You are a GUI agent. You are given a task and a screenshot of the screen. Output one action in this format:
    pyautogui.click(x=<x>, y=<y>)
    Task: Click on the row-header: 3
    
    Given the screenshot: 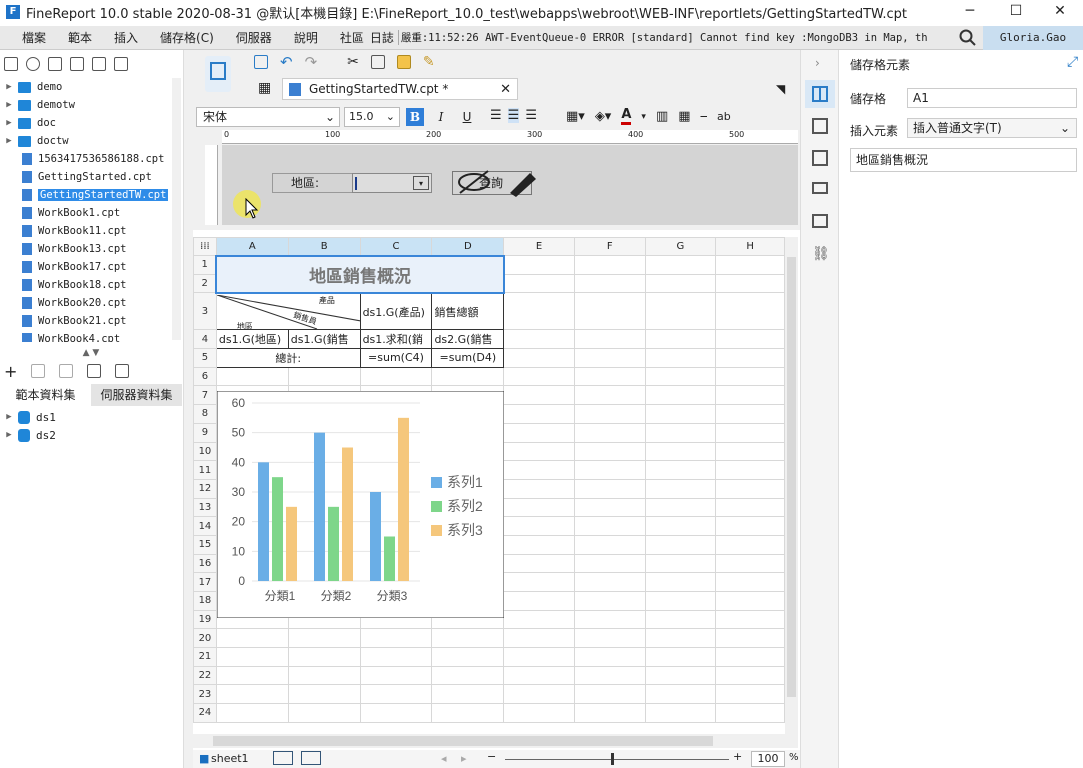 What is the action you would take?
    pyautogui.click(x=205, y=311)
    